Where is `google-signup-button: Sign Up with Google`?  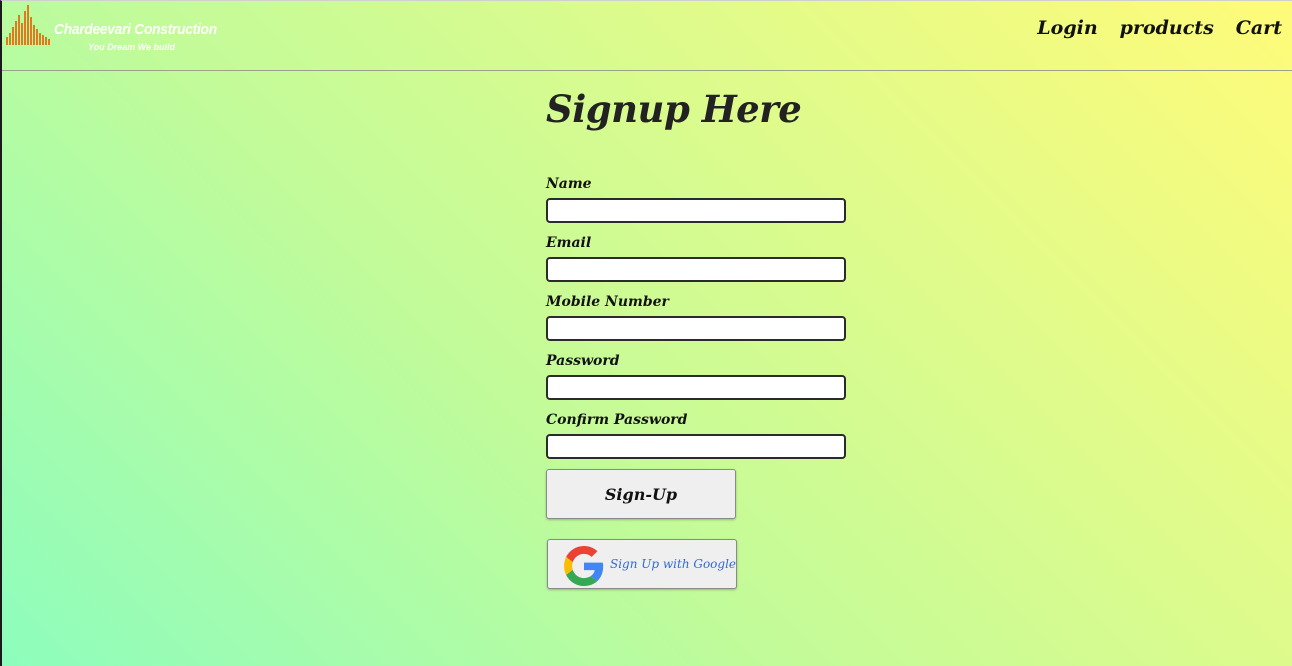
google-signup-button: Sign Up with Google is located at coordinates (642, 564).